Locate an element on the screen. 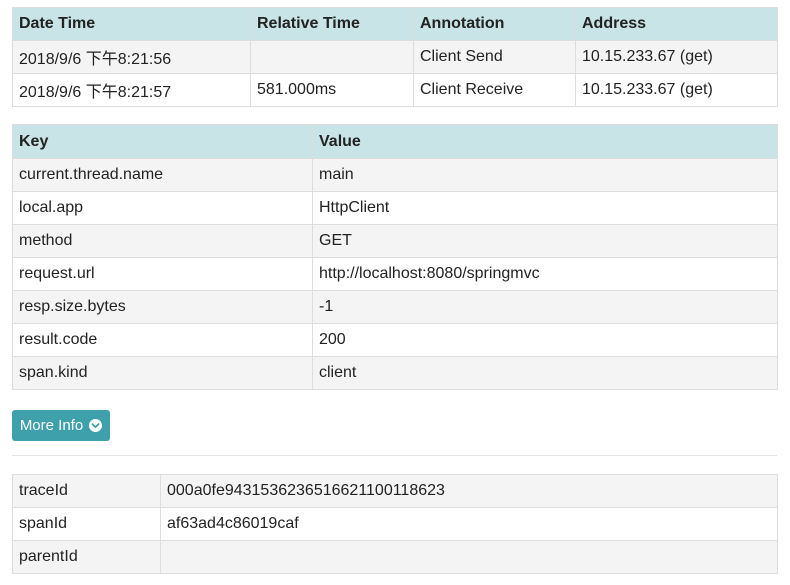 This screenshot has width=790, height=585. id-row: parentId is located at coordinates (395, 557).